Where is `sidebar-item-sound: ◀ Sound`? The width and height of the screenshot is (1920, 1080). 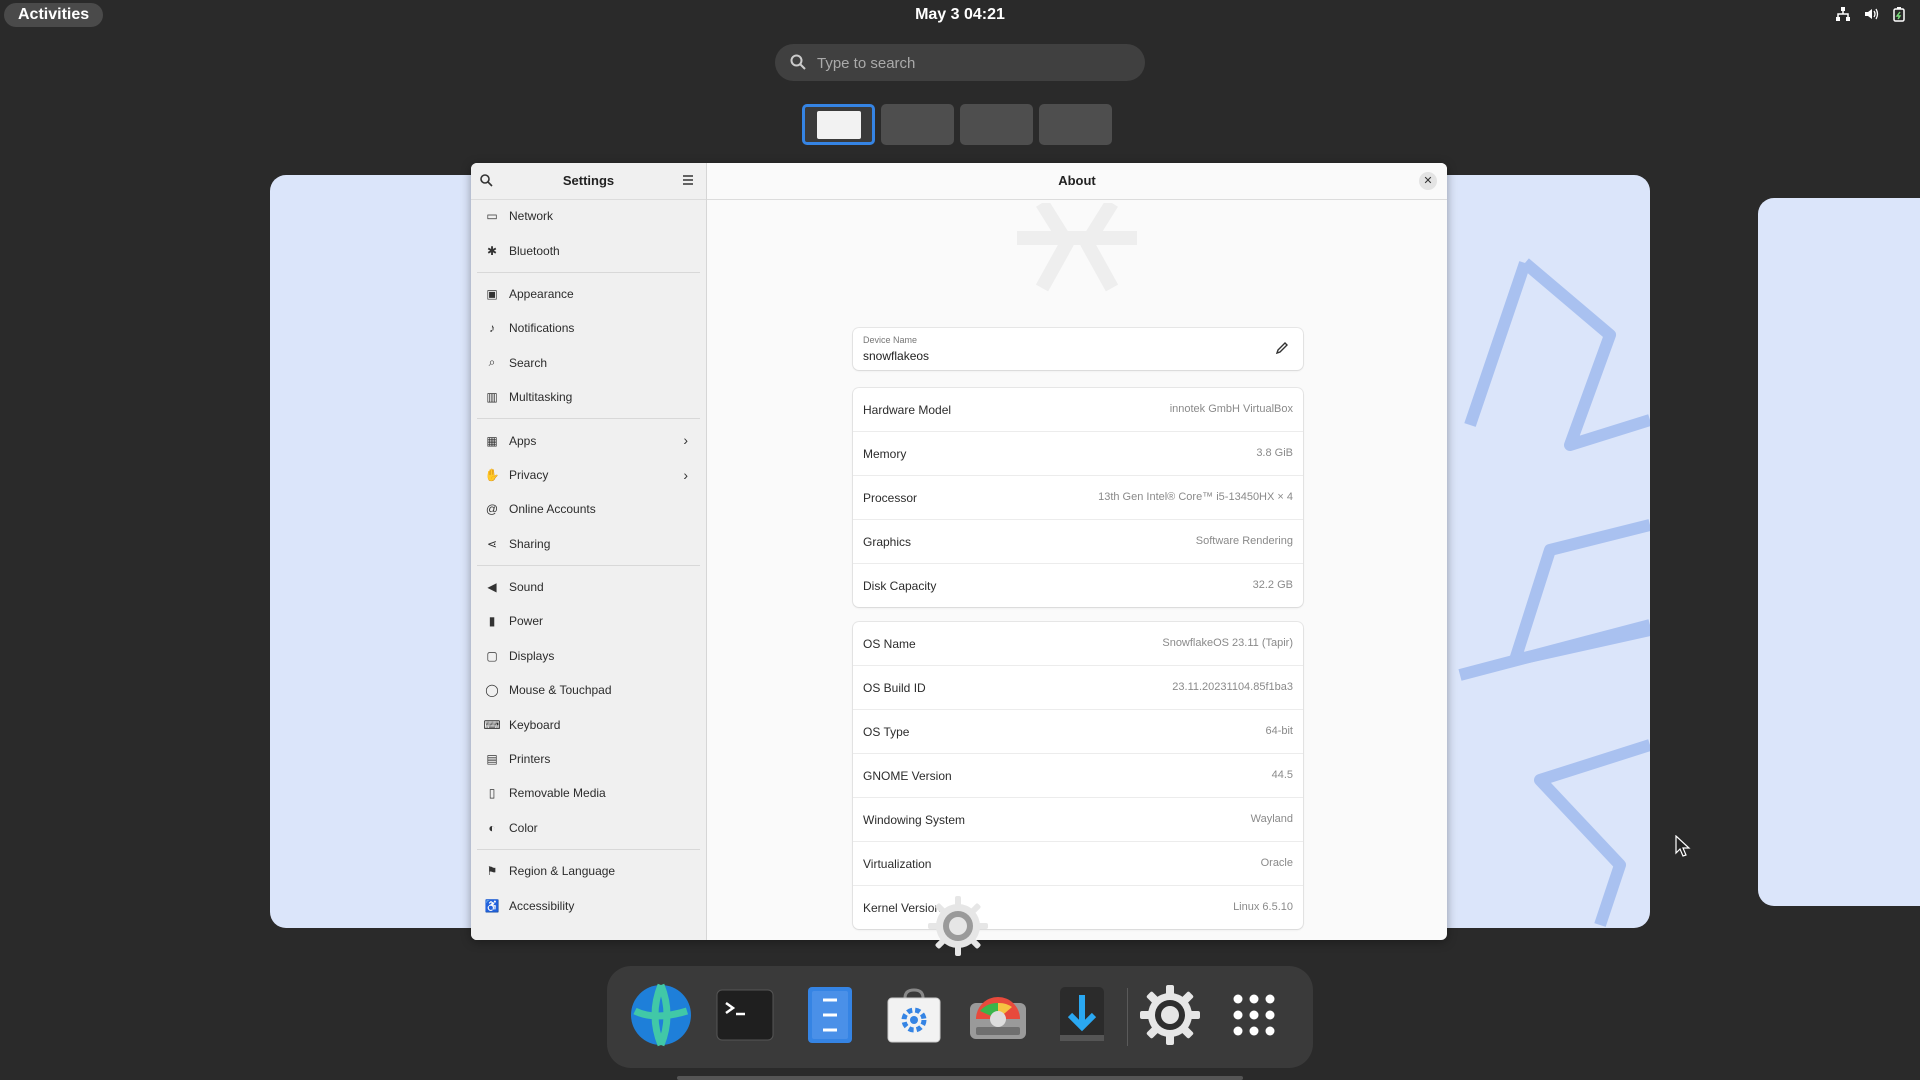 sidebar-item-sound: ◀ Sound is located at coordinates (588, 587).